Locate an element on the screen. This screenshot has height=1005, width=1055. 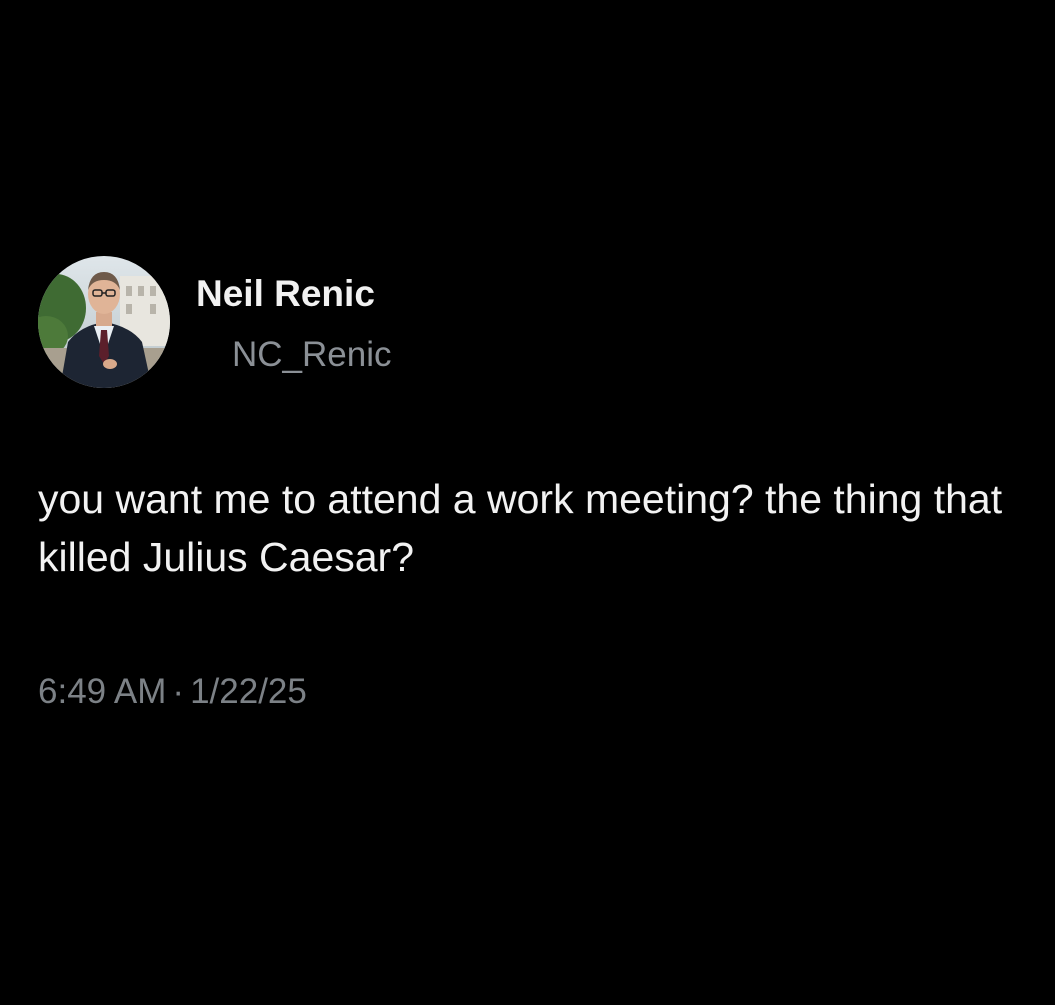
tweet-timestamp: 6:49 AM · 1/22/25 is located at coordinates (172, 692).